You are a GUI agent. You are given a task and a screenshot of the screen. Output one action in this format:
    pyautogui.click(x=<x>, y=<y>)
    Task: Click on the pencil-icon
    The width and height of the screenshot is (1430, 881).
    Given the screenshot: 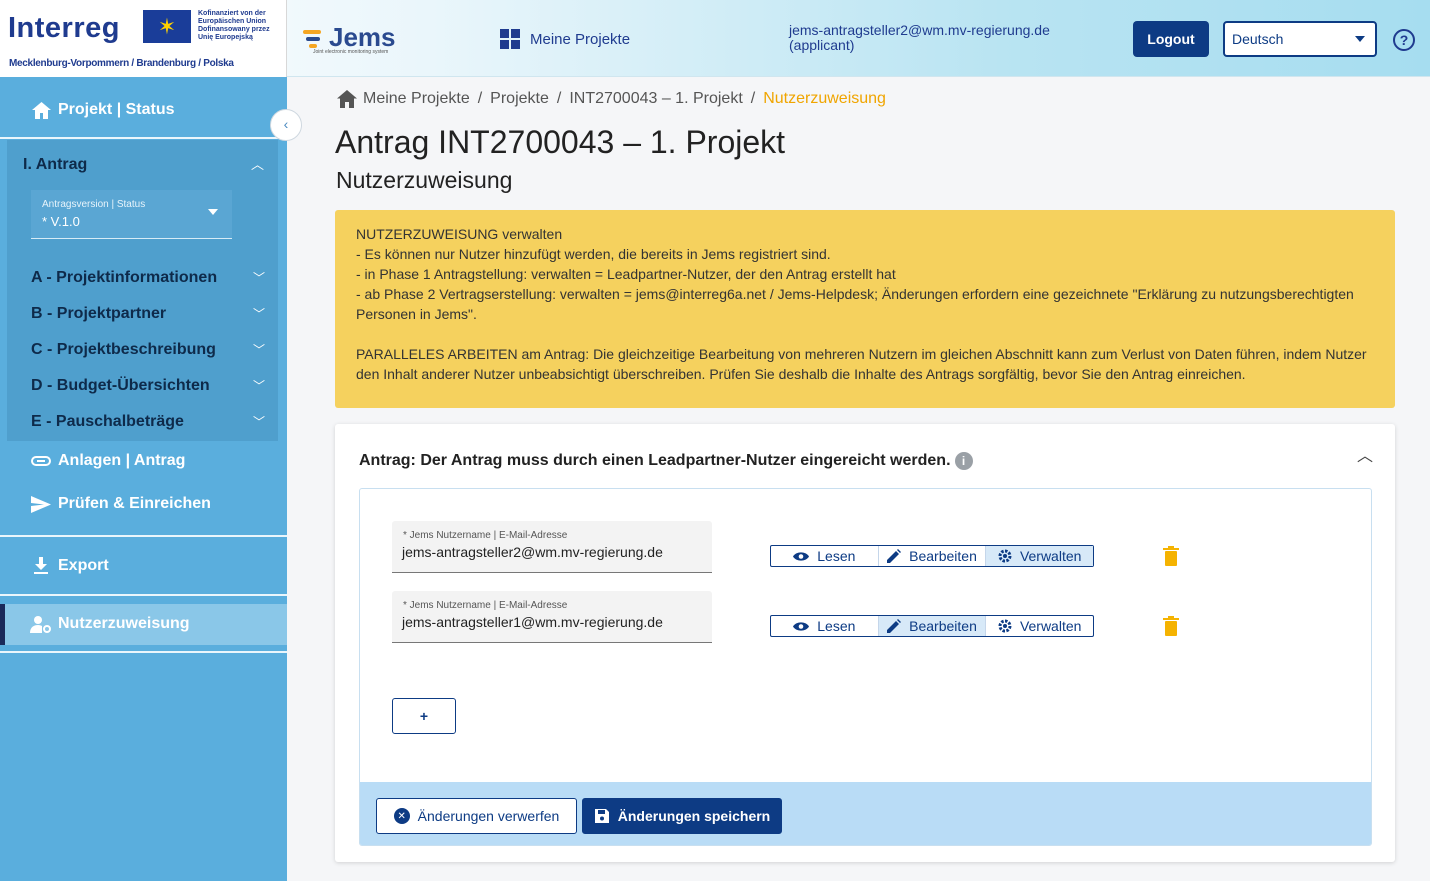 What is the action you would take?
    pyautogui.click(x=894, y=626)
    